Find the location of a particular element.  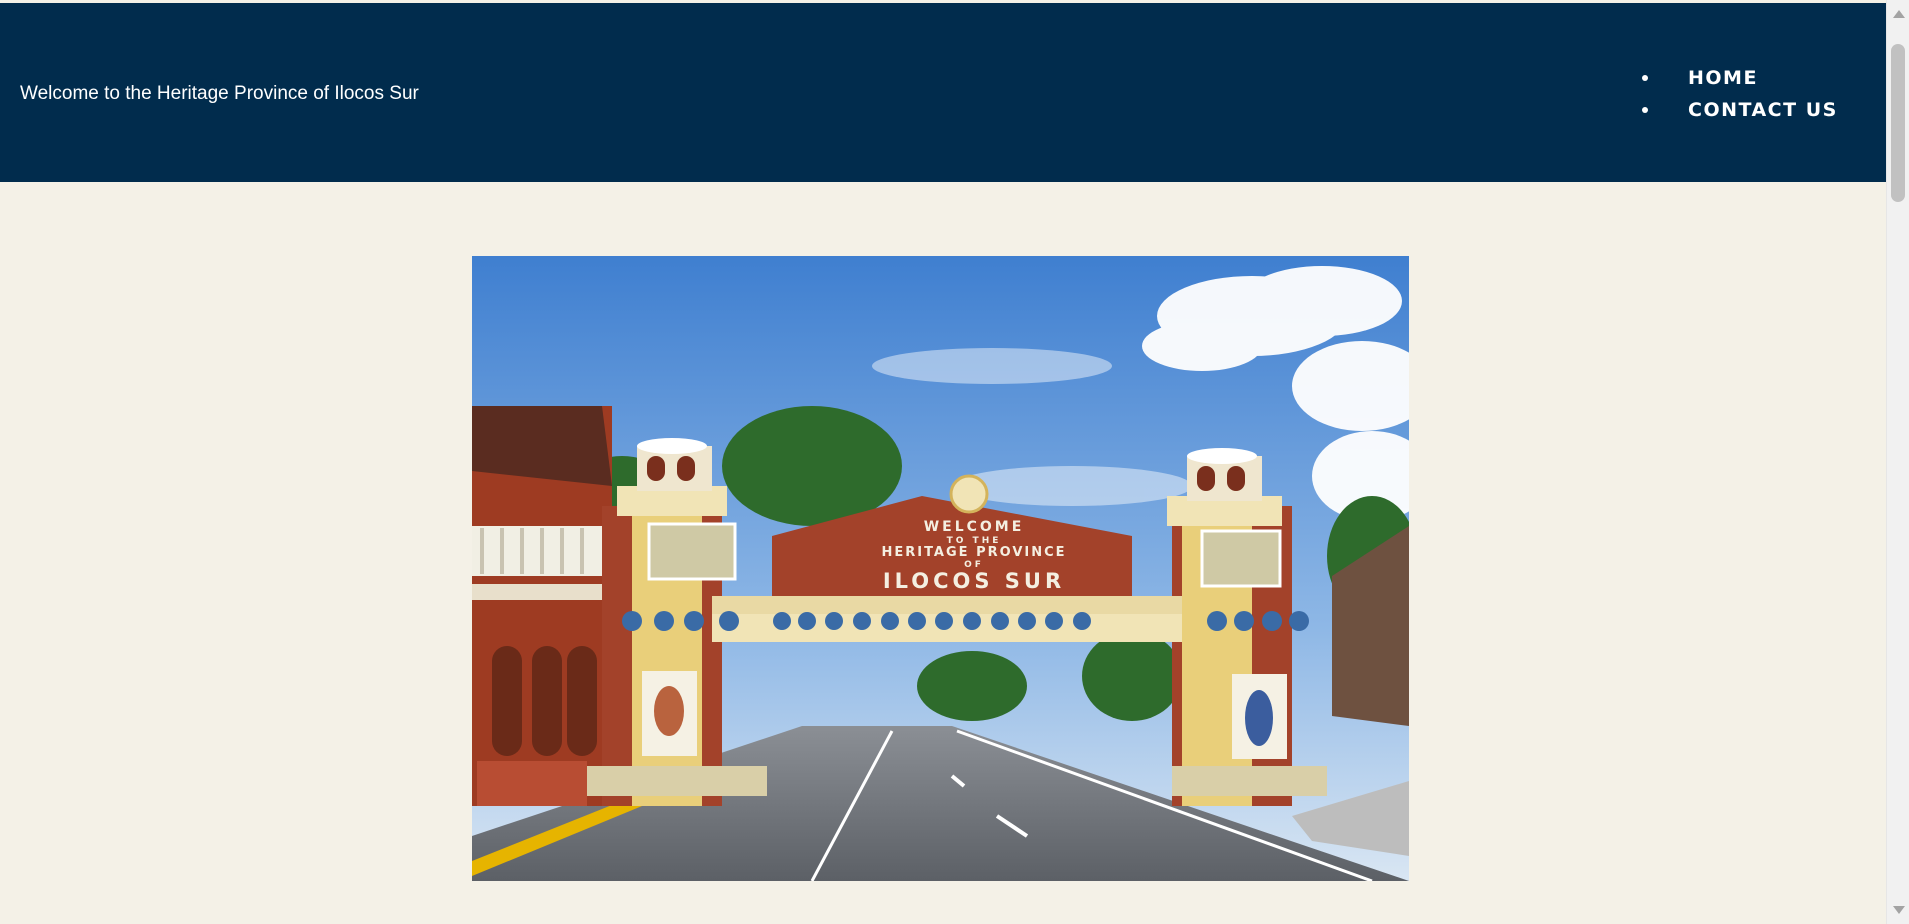

scroll-down-arrow-icon is located at coordinates (1899, 910).